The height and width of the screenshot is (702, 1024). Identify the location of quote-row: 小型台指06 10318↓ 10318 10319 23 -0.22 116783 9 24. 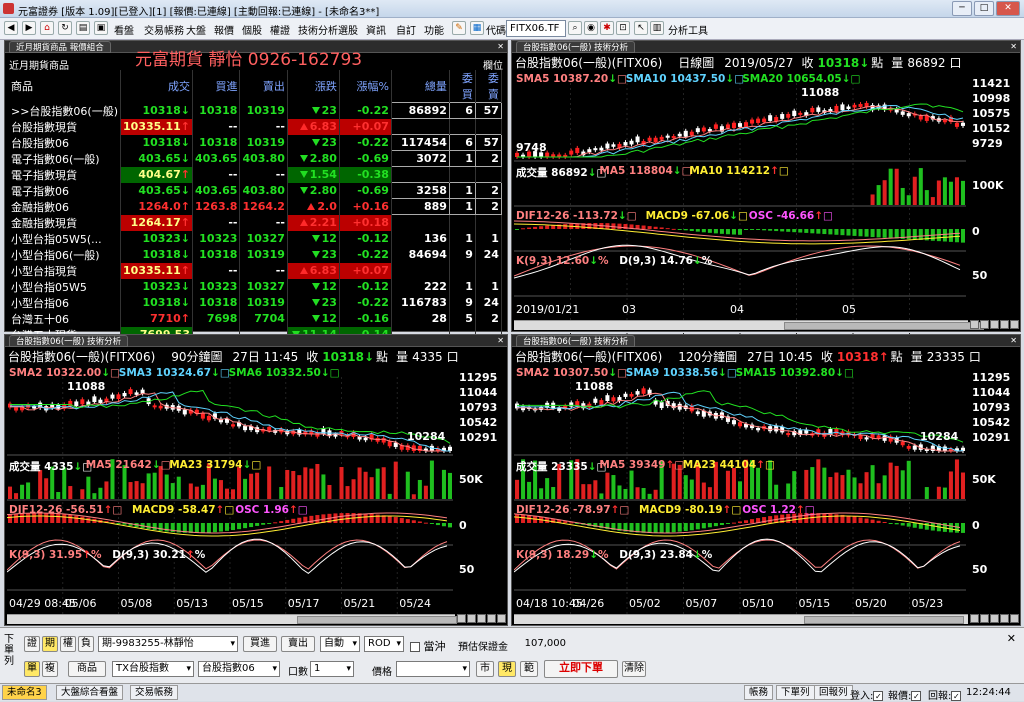
(255, 302).